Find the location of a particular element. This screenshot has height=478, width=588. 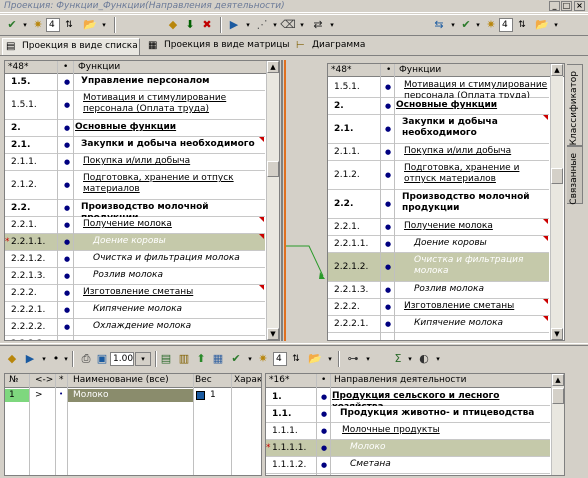

book-icon: ▦ is located at coordinates (218, 359).